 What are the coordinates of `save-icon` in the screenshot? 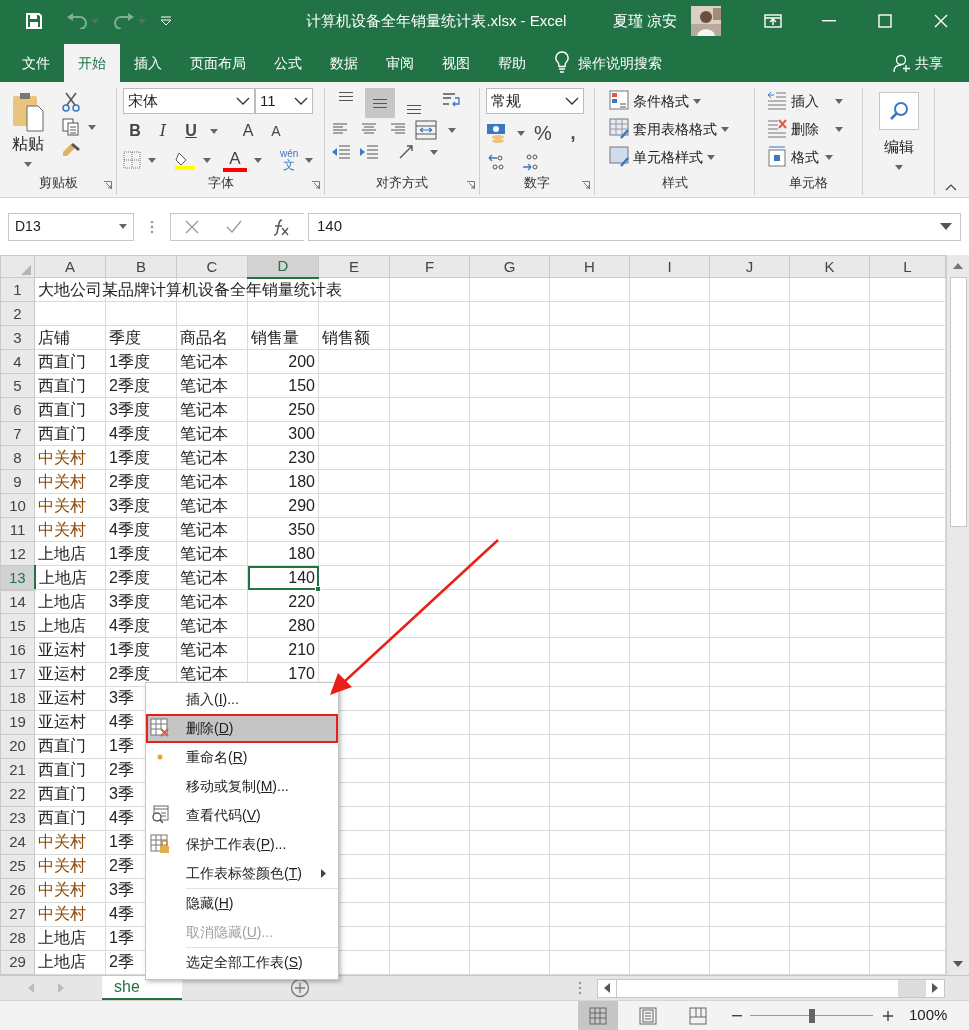 It's located at (34, 21).